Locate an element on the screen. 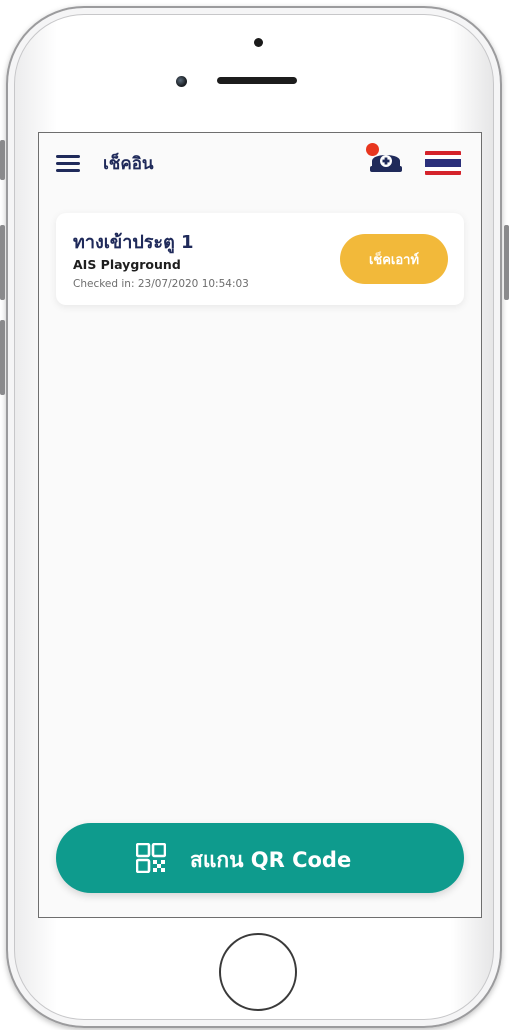 The image size is (509, 1030). app-header: เช็คอิน is located at coordinates (260, 164).